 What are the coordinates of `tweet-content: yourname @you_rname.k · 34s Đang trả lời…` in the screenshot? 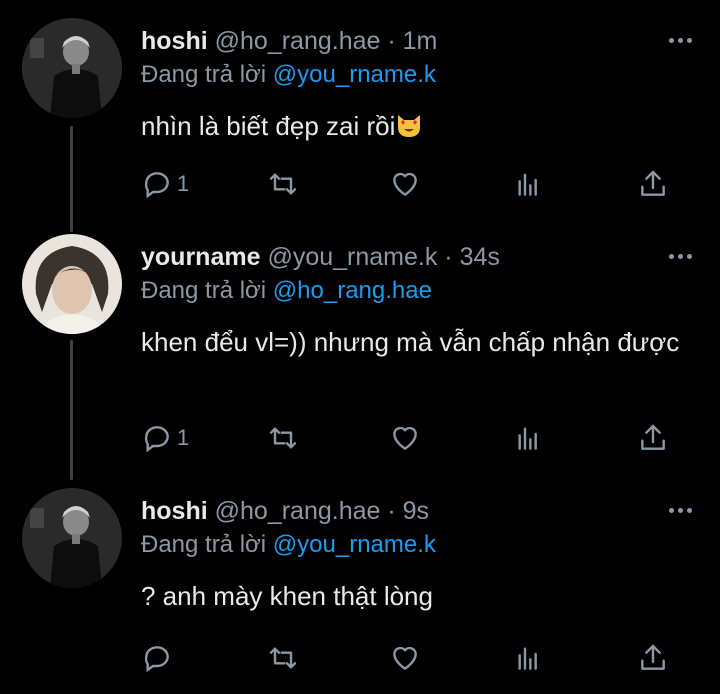 It's located at (420, 302).